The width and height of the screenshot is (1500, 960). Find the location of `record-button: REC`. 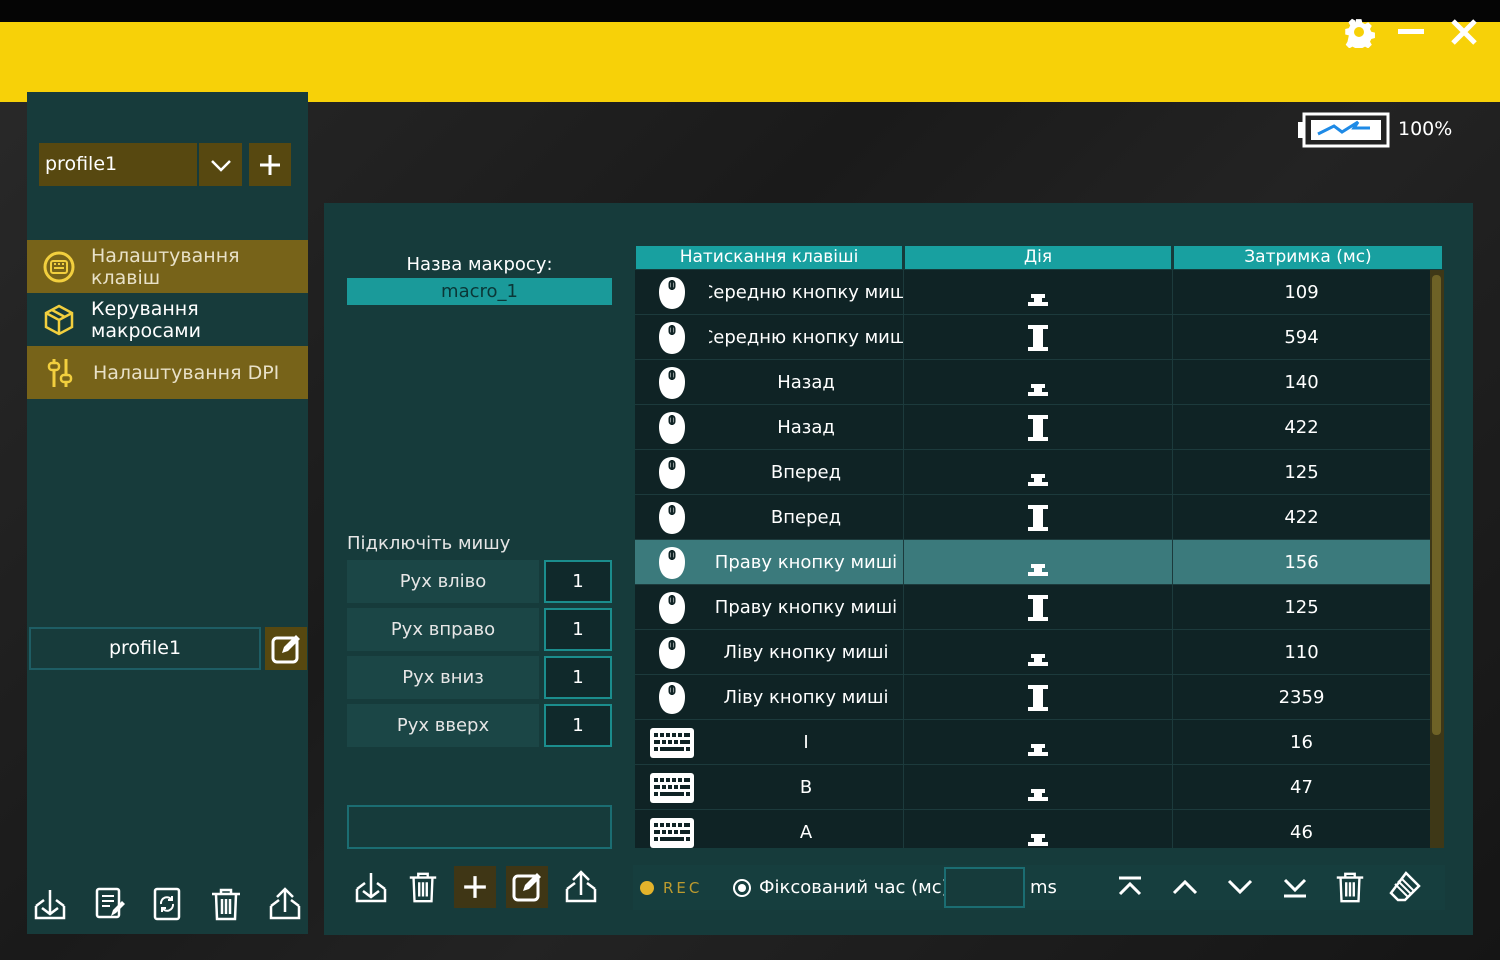

record-button: REC is located at coordinates (682, 888).